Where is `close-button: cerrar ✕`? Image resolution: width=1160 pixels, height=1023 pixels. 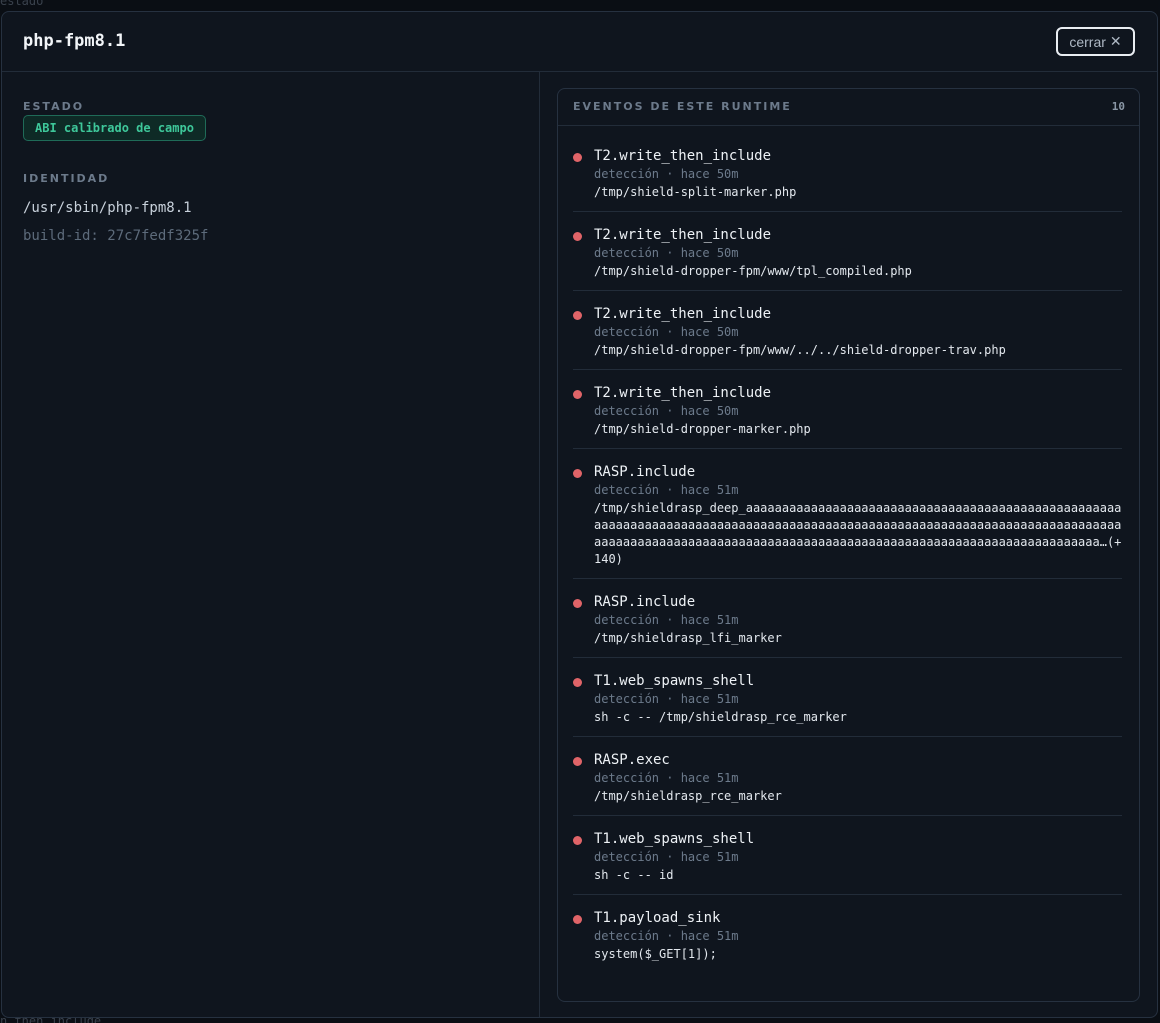
close-button: cerrar ✕ is located at coordinates (1095, 41).